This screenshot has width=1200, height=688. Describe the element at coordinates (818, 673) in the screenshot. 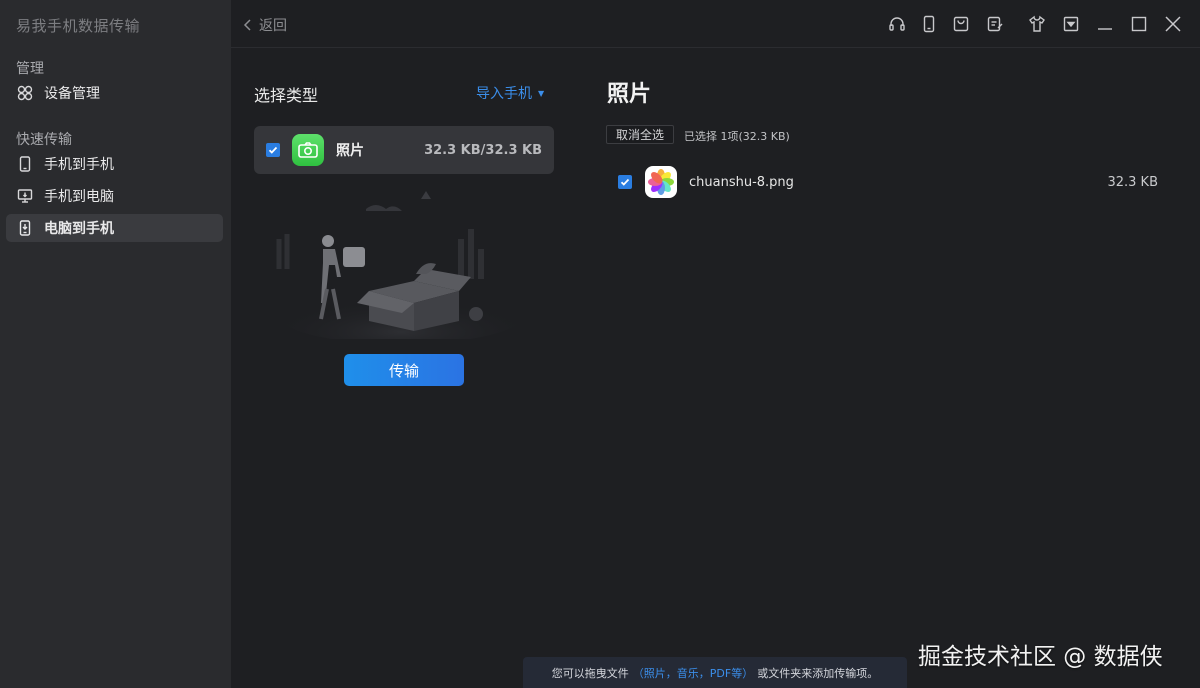

I see `drop-hint-suffix: 或文件夹来添加传输项。` at that location.